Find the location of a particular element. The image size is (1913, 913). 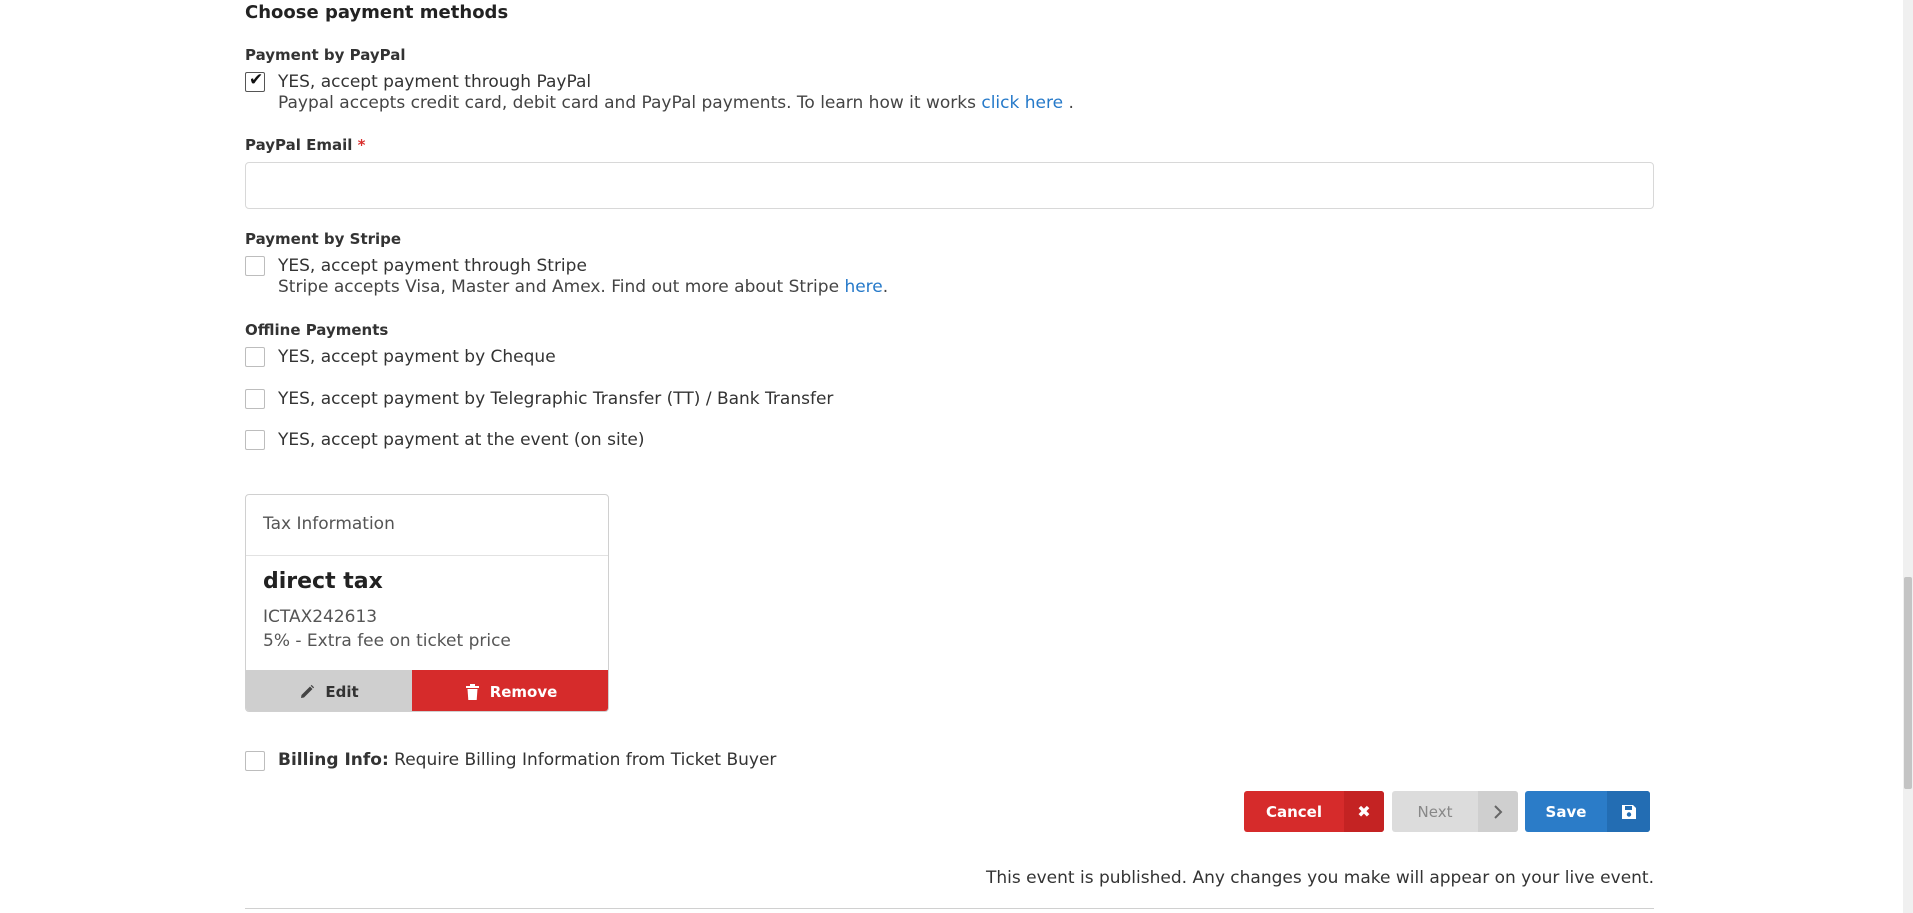

paypal-checkbox: ✔ is located at coordinates (255, 81).